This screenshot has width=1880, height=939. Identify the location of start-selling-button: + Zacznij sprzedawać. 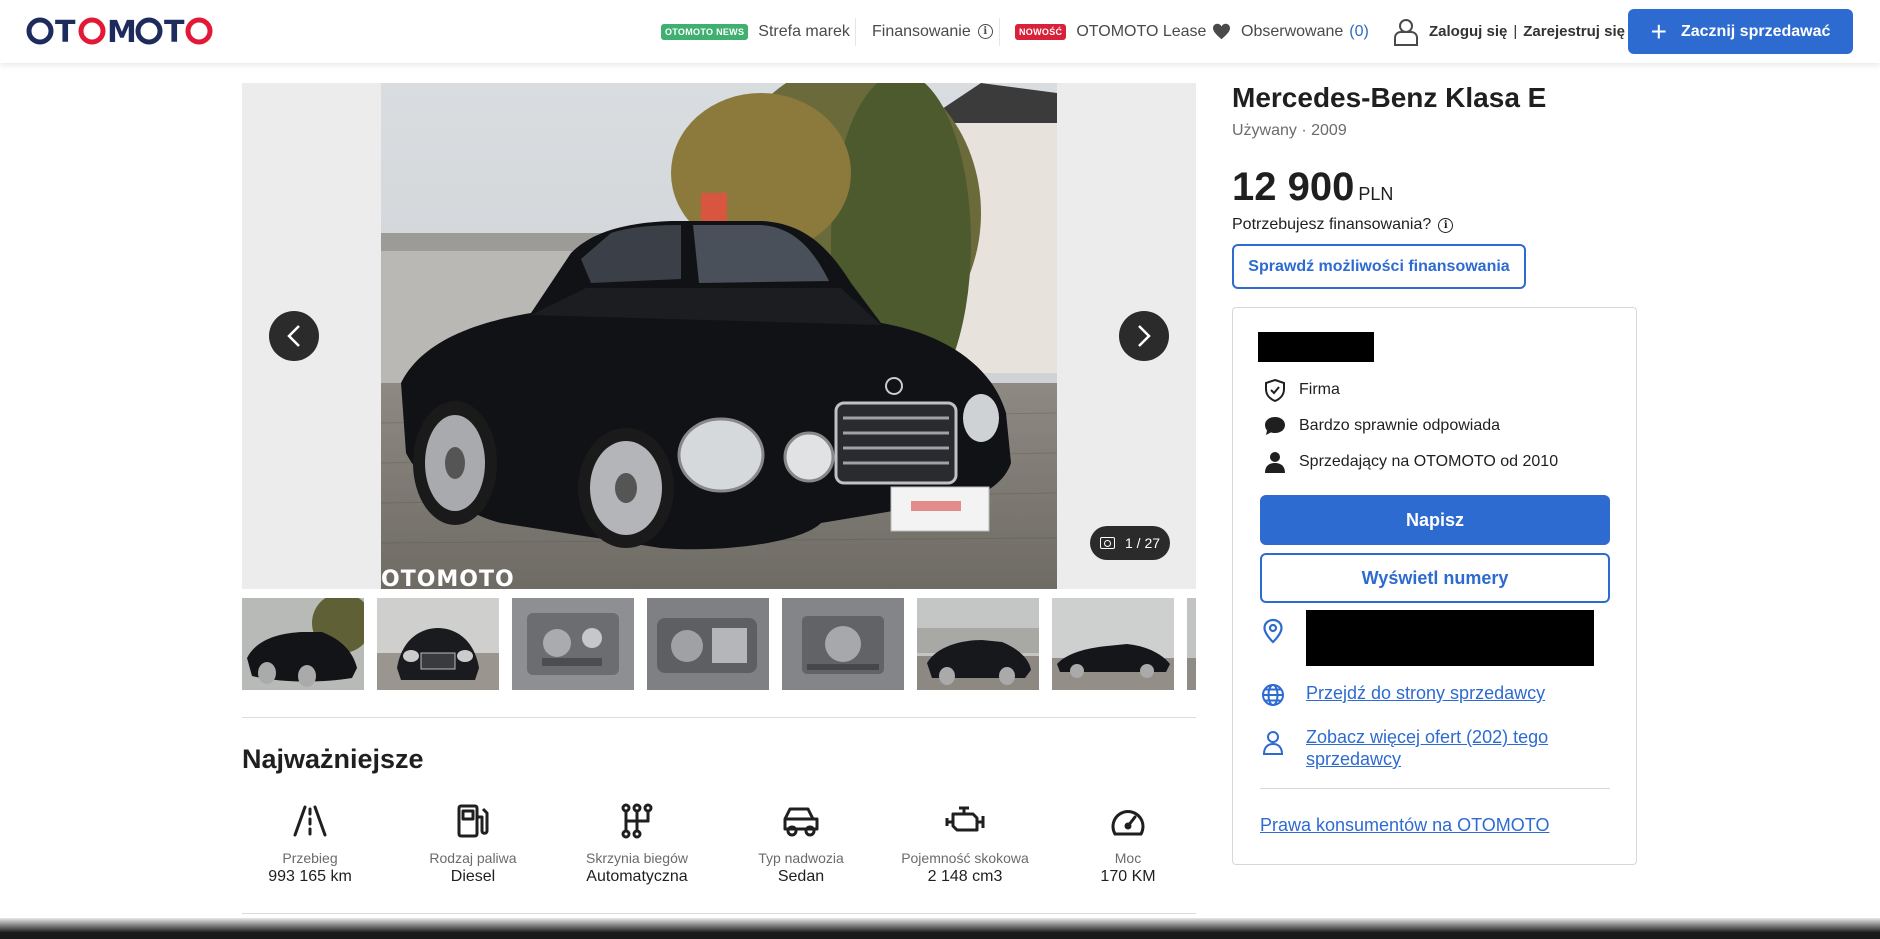
(1740, 31).